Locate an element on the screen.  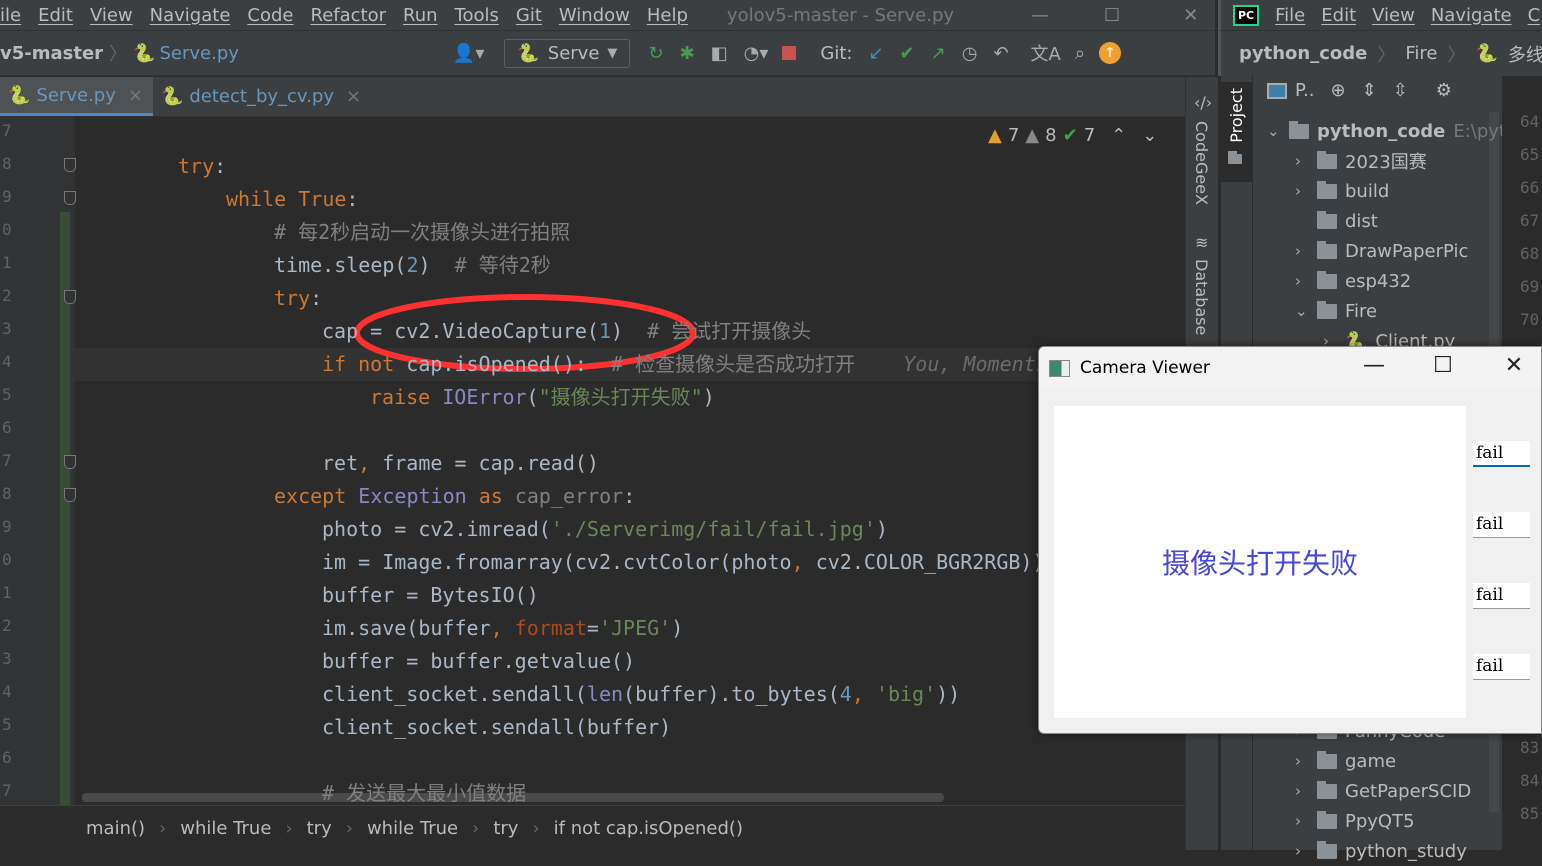
collapse-all-icon: ⇳ is located at coordinates (1400, 90).